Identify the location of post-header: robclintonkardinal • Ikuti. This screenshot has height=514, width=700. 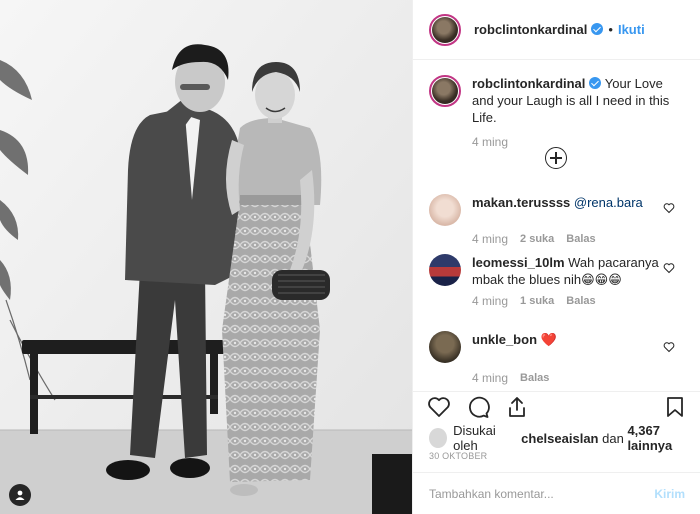
(556, 30).